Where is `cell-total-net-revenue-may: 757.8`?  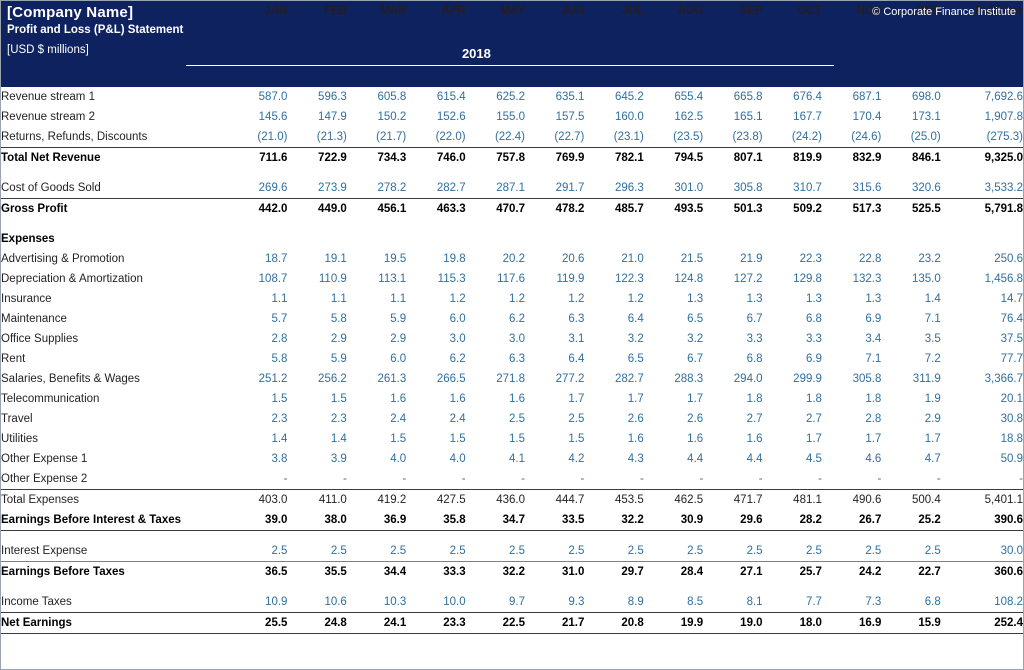
cell-total-net-revenue-may: 757.8 is located at coordinates (495, 157).